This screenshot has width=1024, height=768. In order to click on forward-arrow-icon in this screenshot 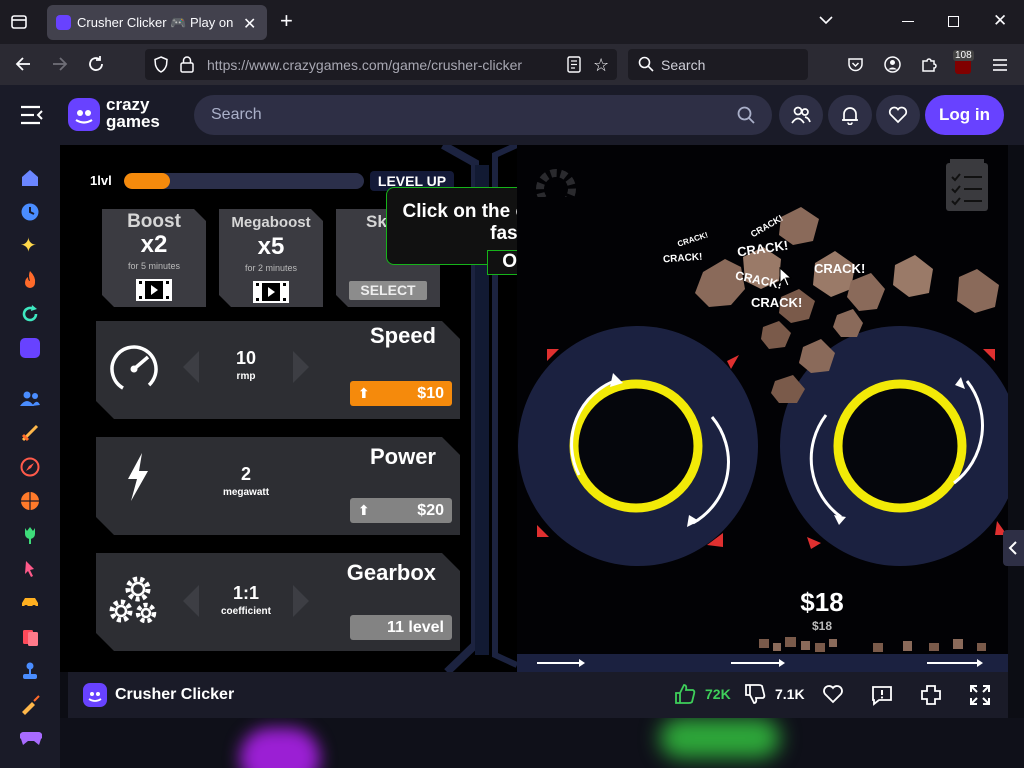, I will do `click(60, 64)`.